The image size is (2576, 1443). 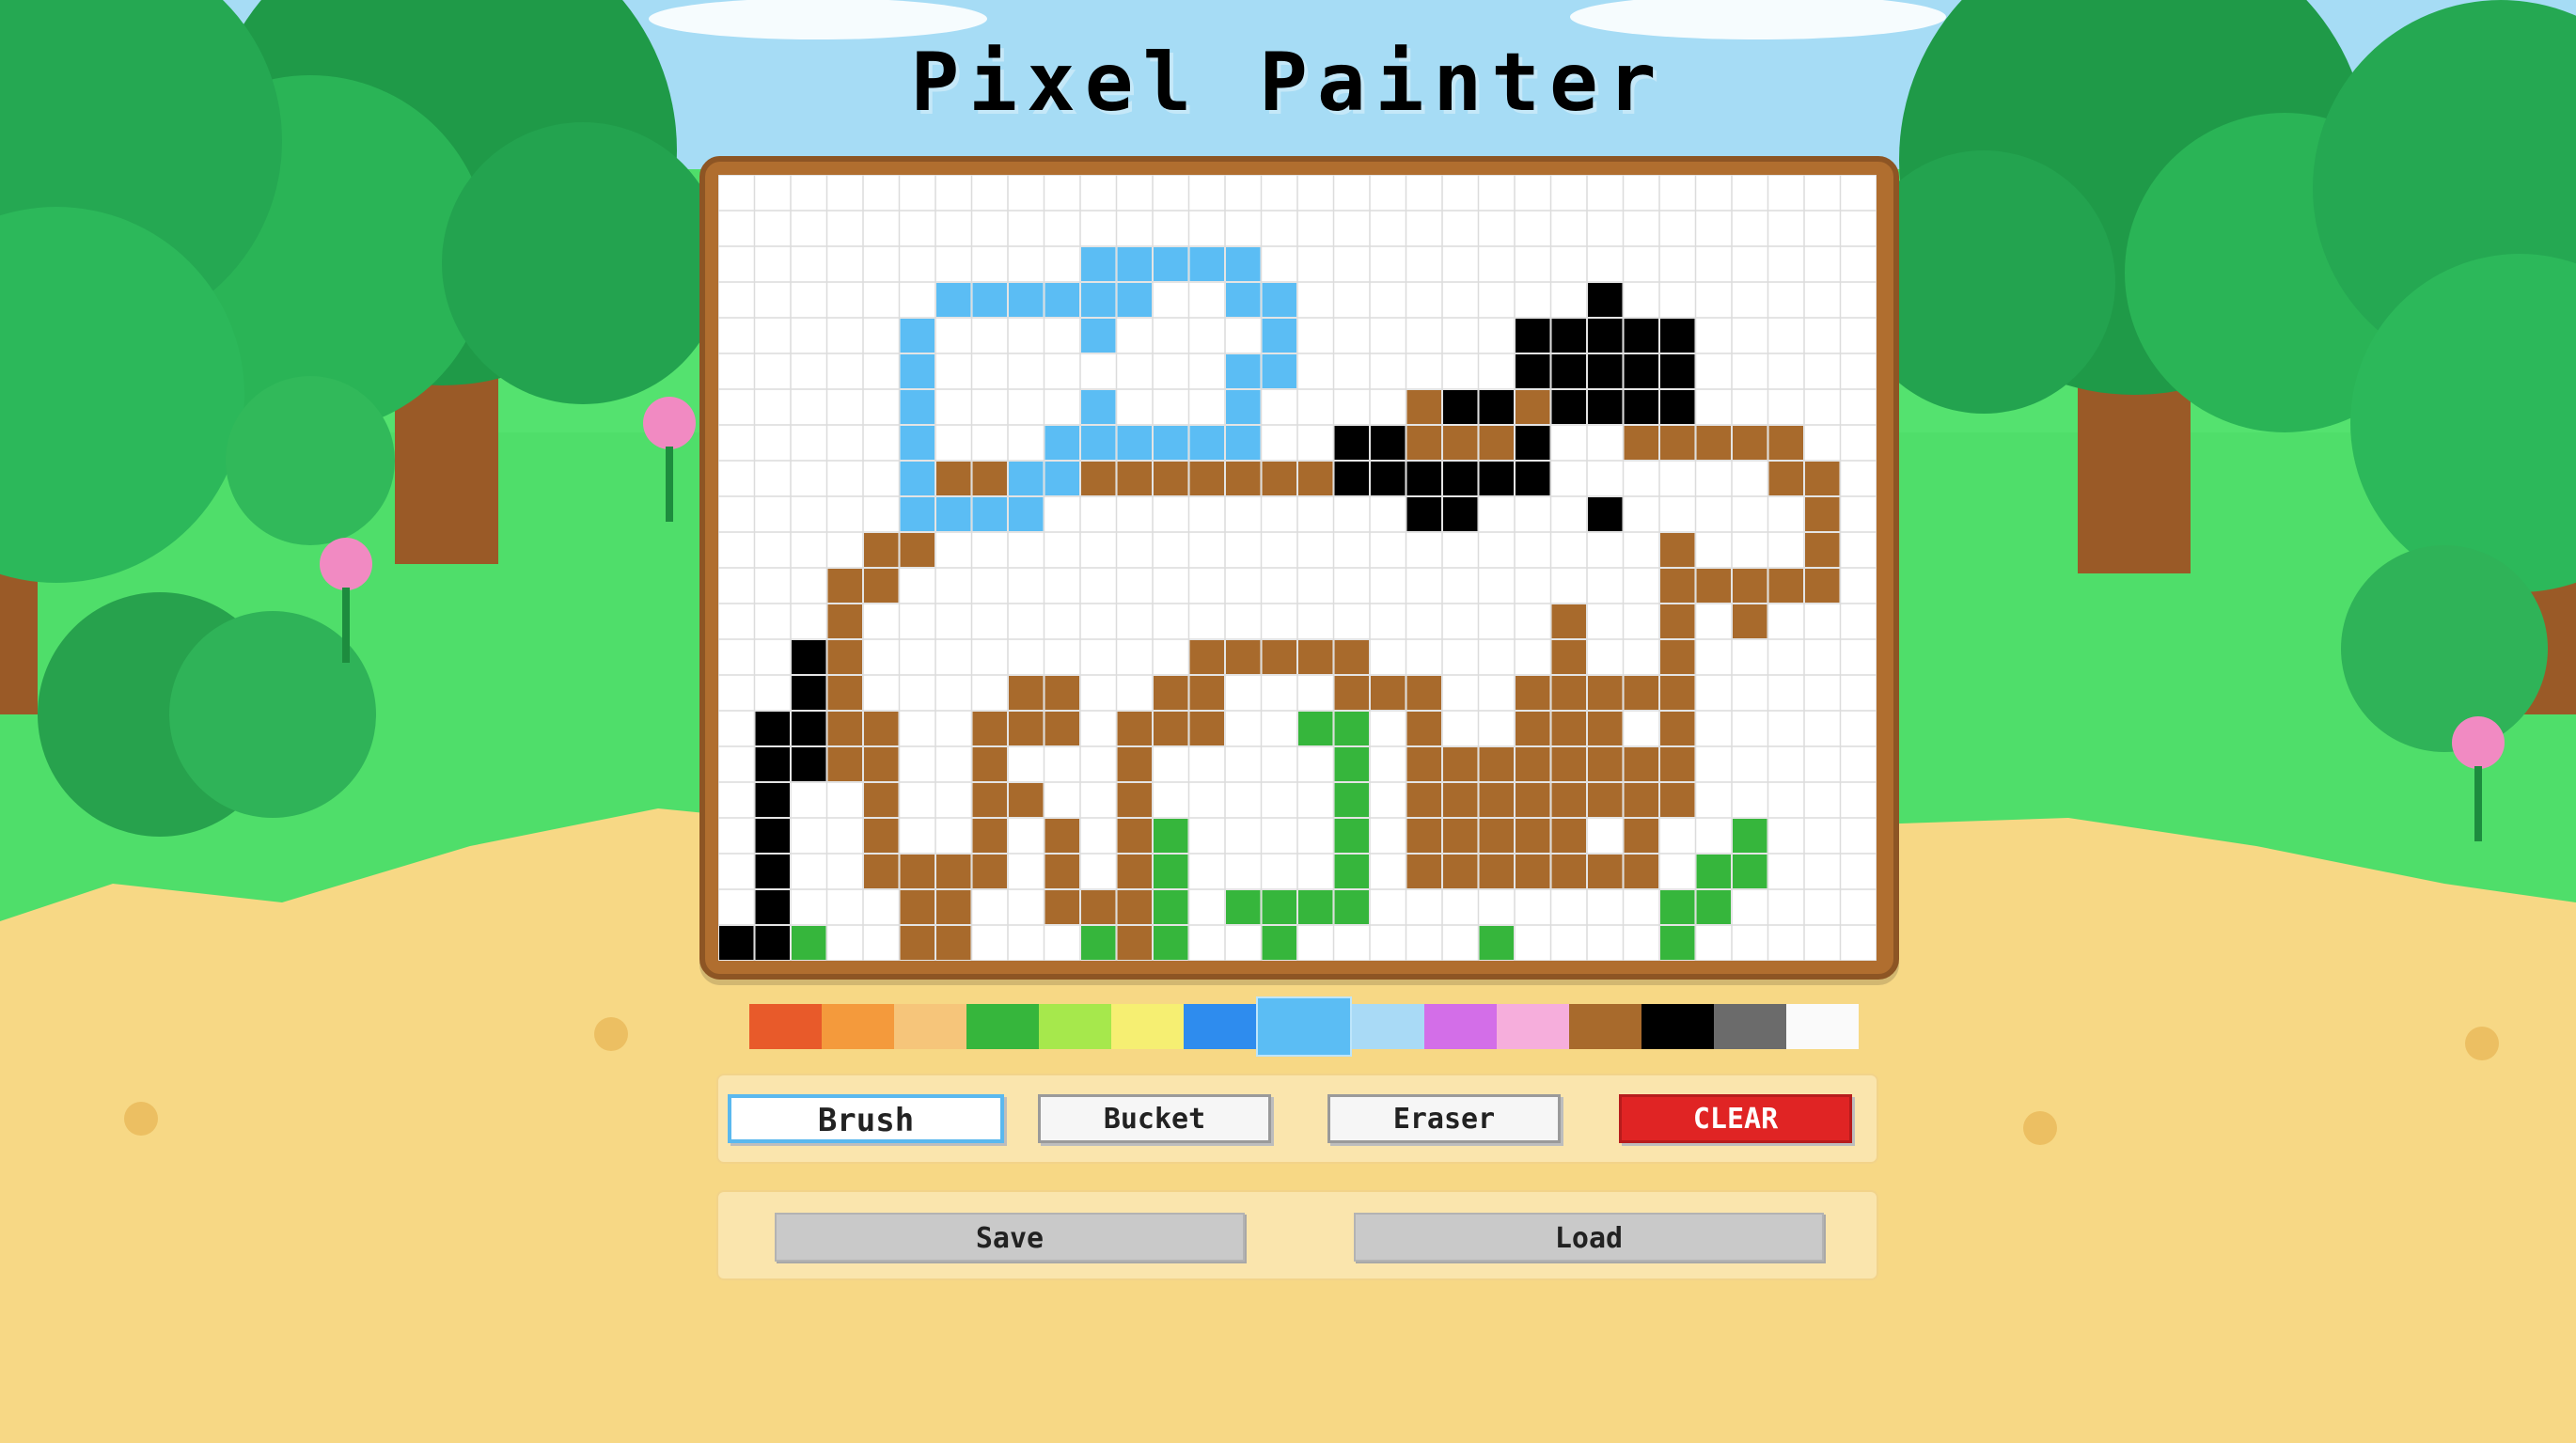 What do you see at coordinates (1010, 1237) in the screenshot?
I see `save-button: Save` at bounding box center [1010, 1237].